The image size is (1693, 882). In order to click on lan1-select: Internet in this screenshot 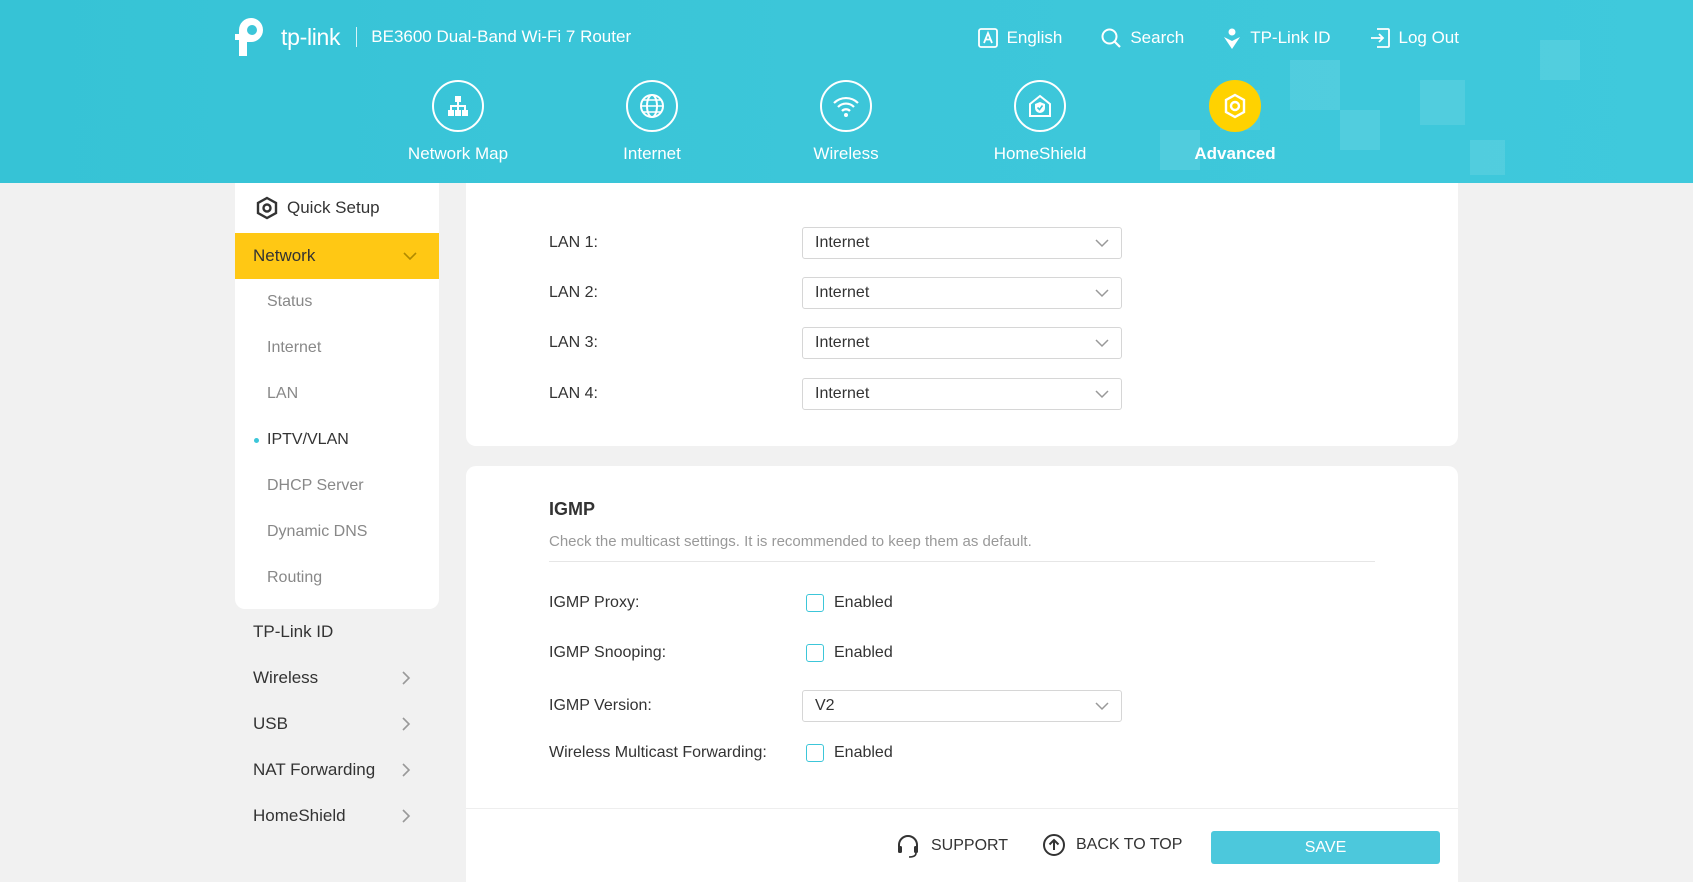, I will do `click(962, 243)`.